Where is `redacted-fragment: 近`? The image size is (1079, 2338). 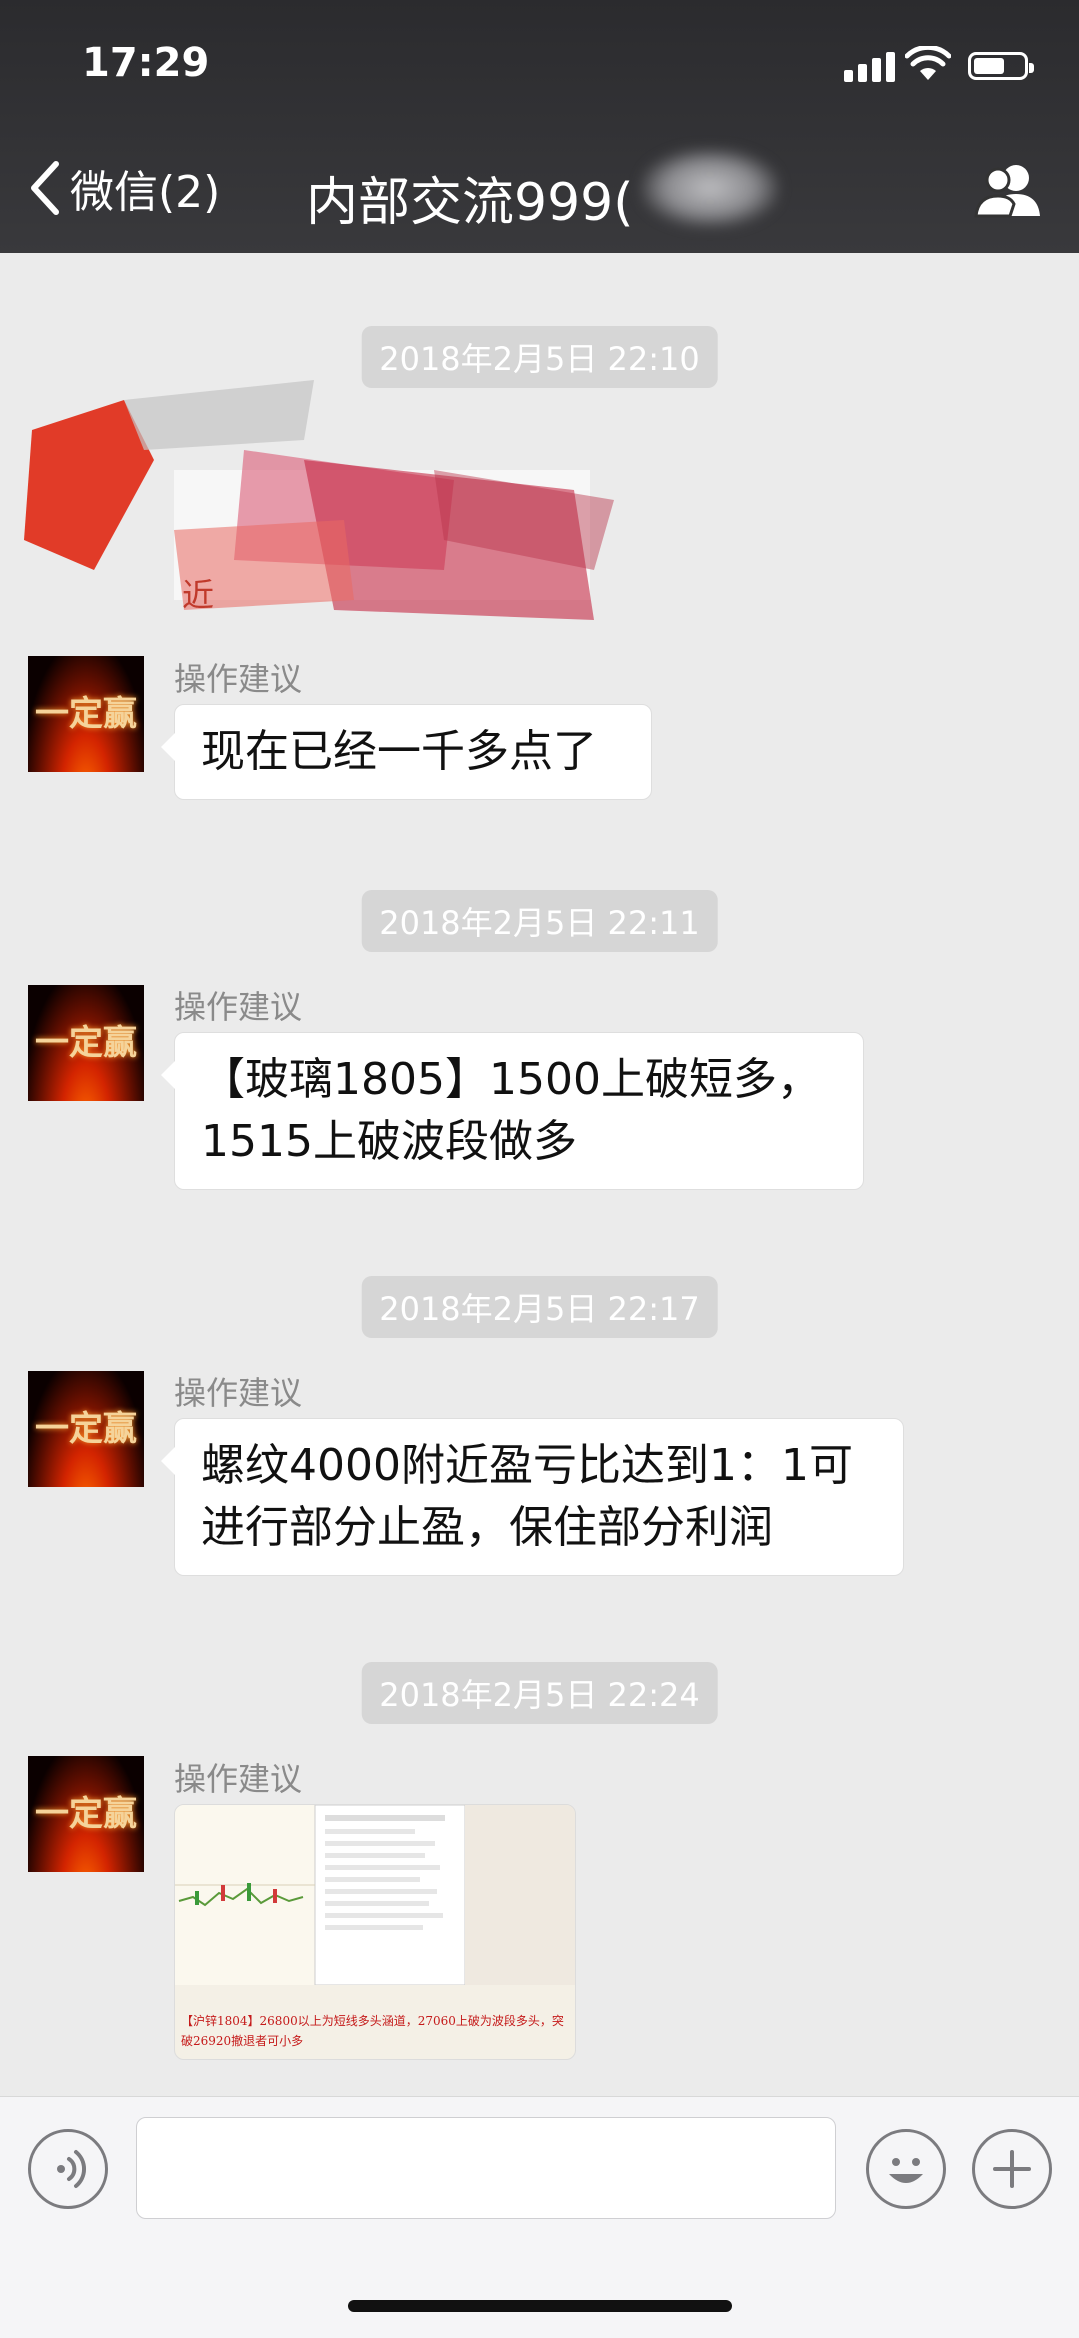
redacted-fragment: 近 is located at coordinates (198, 595).